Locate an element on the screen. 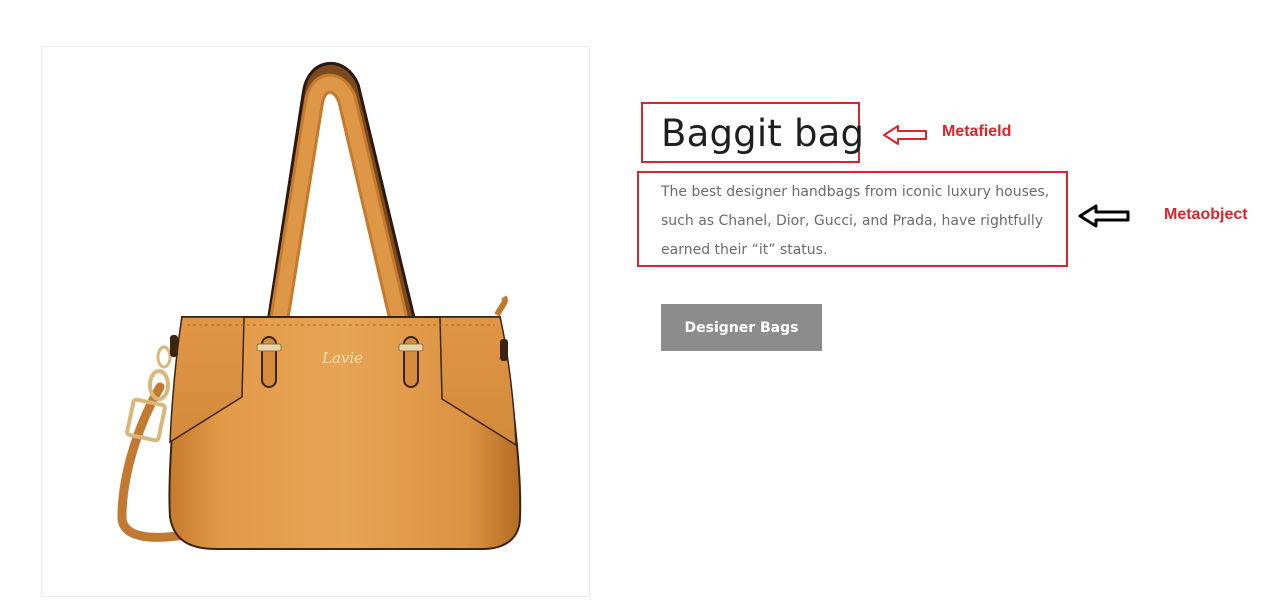 The height and width of the screenshot is (605, 1273). metaobject-arrow-icon is located at coordinates (1104, 216).